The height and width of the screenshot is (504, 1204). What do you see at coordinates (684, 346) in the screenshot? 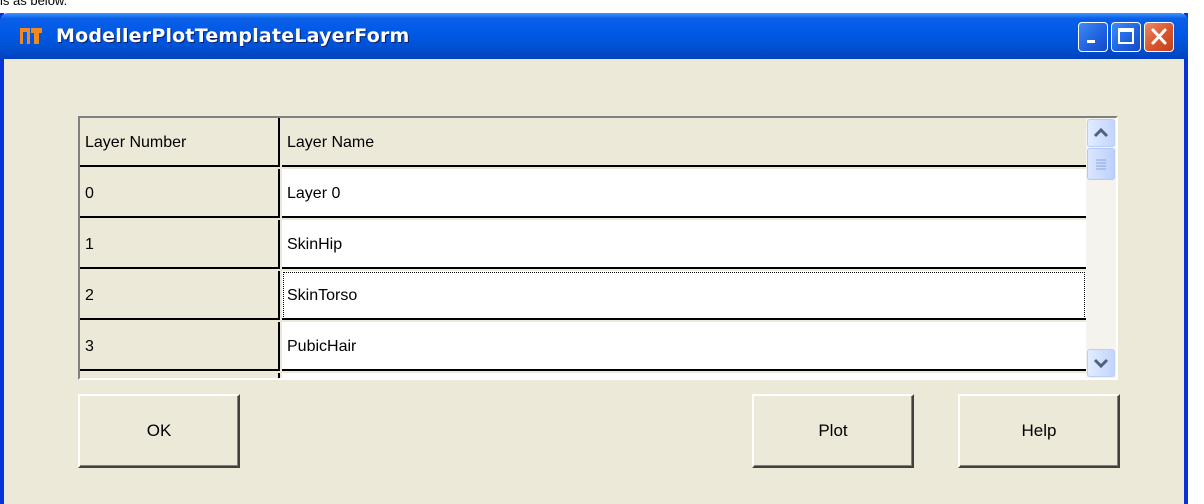
I see `layer-name-cell: PubicHair` at bounding box center [684, 346].